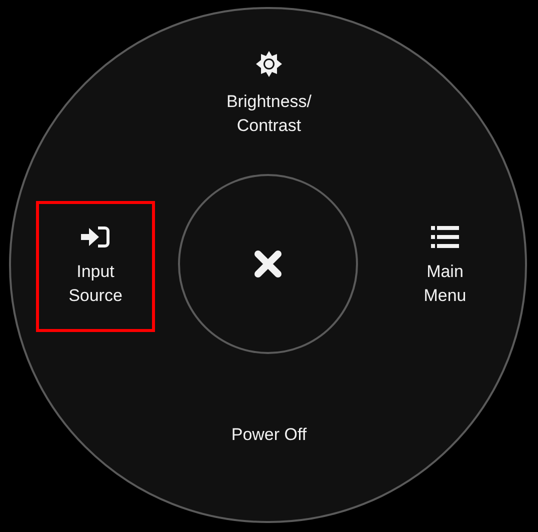  I want to click on menu-item: Main Menu, so click(445, 266).